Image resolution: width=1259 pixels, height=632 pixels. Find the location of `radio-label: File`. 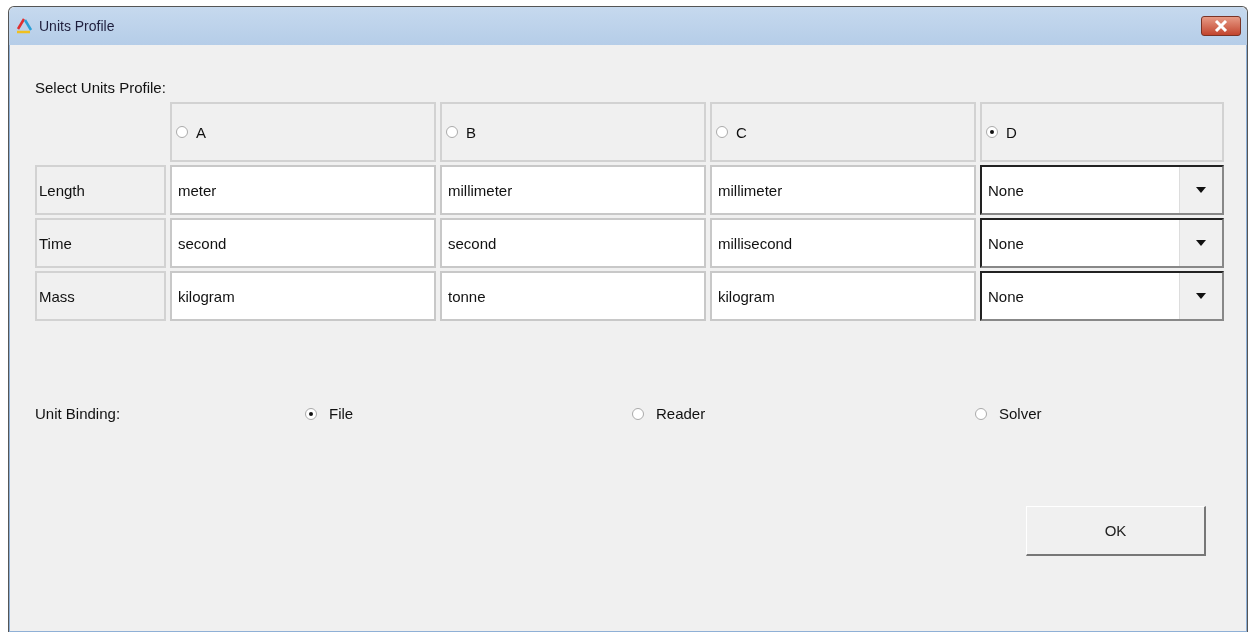

radio-label: File is located at coordinates (341, 413).